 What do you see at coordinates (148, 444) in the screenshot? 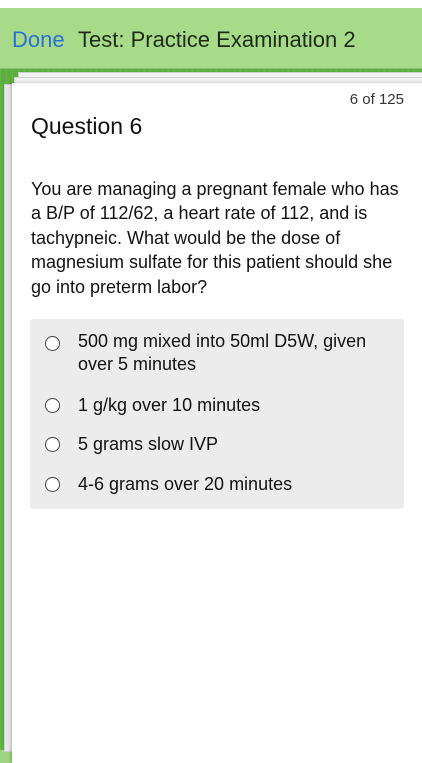
I see `answer-option-label: 5 grams slow IVP` at bounding box center [148, 444].